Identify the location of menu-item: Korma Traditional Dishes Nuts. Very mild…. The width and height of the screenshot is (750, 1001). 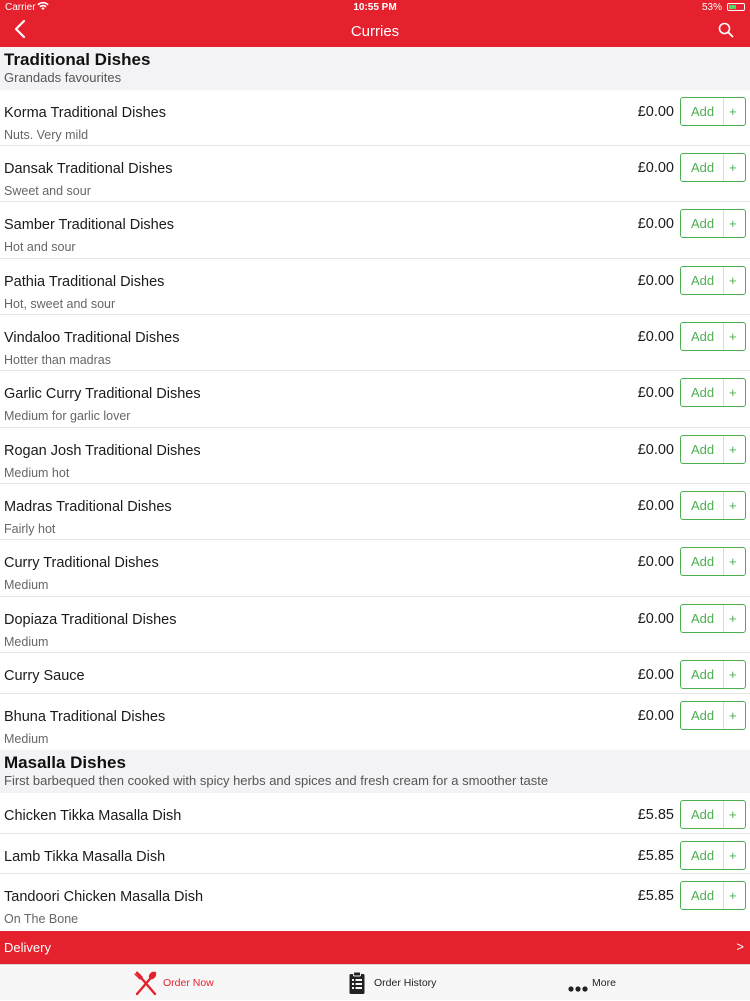
(375, 118).